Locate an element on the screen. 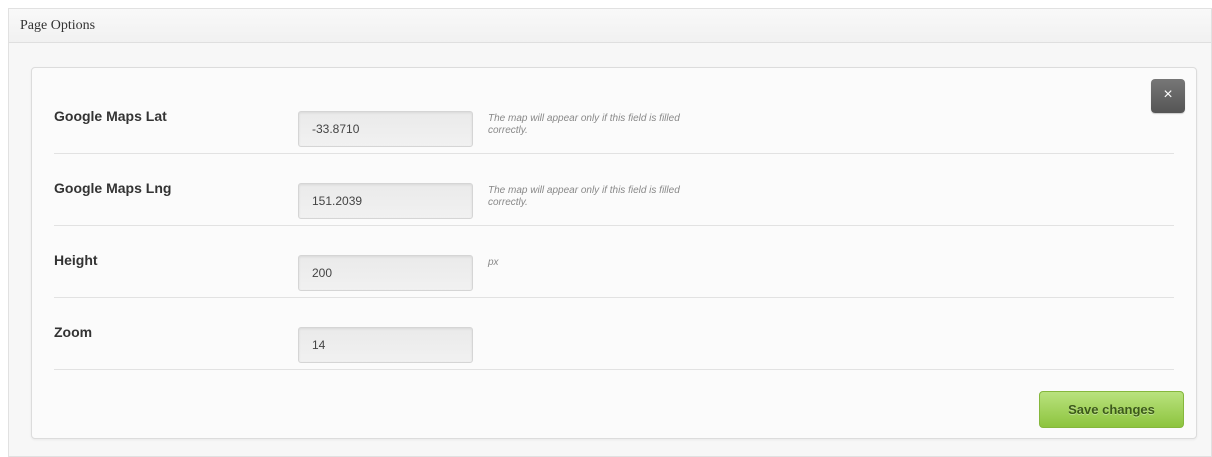 This screenshot has height=457, width=1212. zoom-label: Zoom is located at coordinates (73, 332).